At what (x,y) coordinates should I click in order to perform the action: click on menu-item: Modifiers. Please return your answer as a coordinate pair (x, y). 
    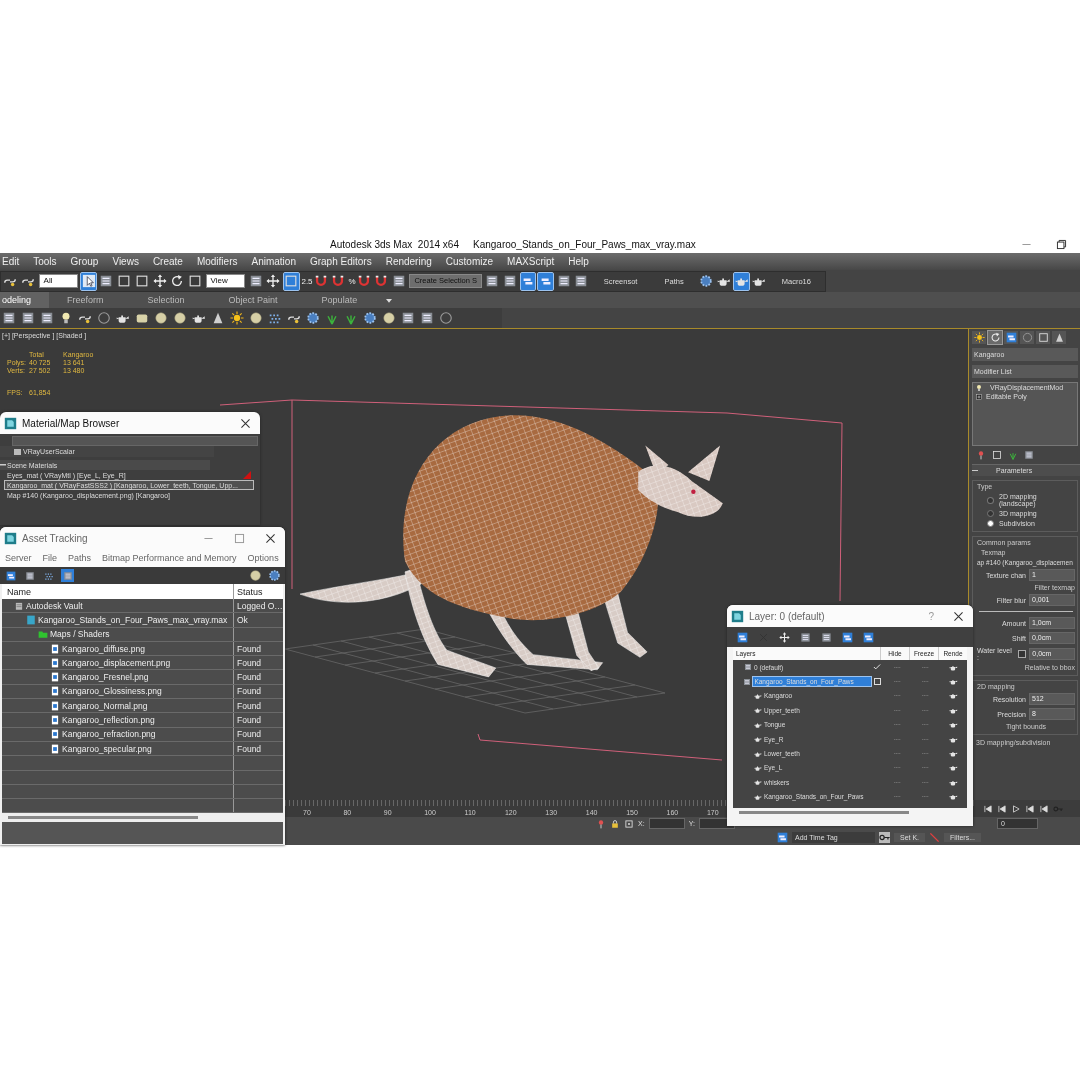
    Looking at the image, I should click on (217, 261).